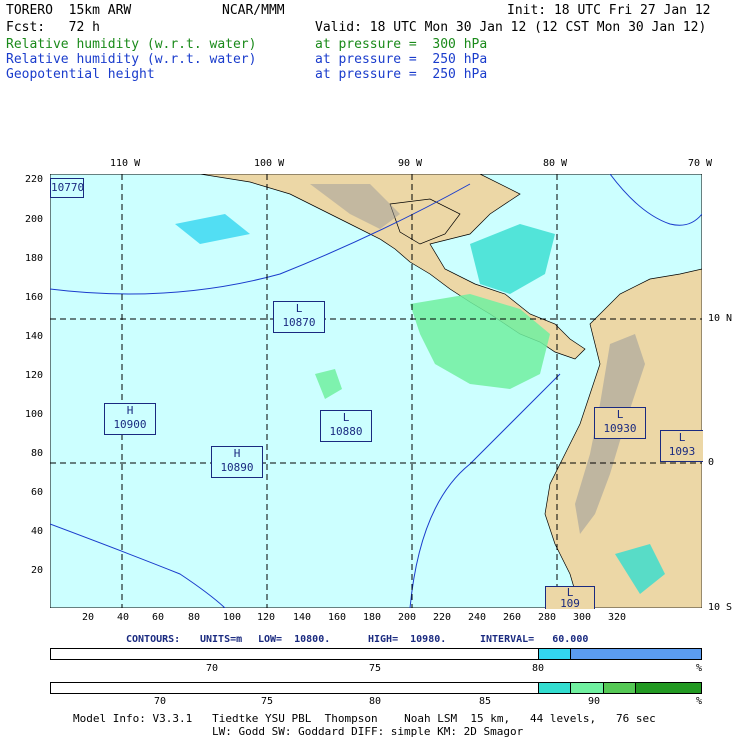 The width and height of the screenshot is (740, 740). What do you see at coordinates (34, 375) in the screenshot?
I see `y-tick: 120` at bounding box center [34, 375].